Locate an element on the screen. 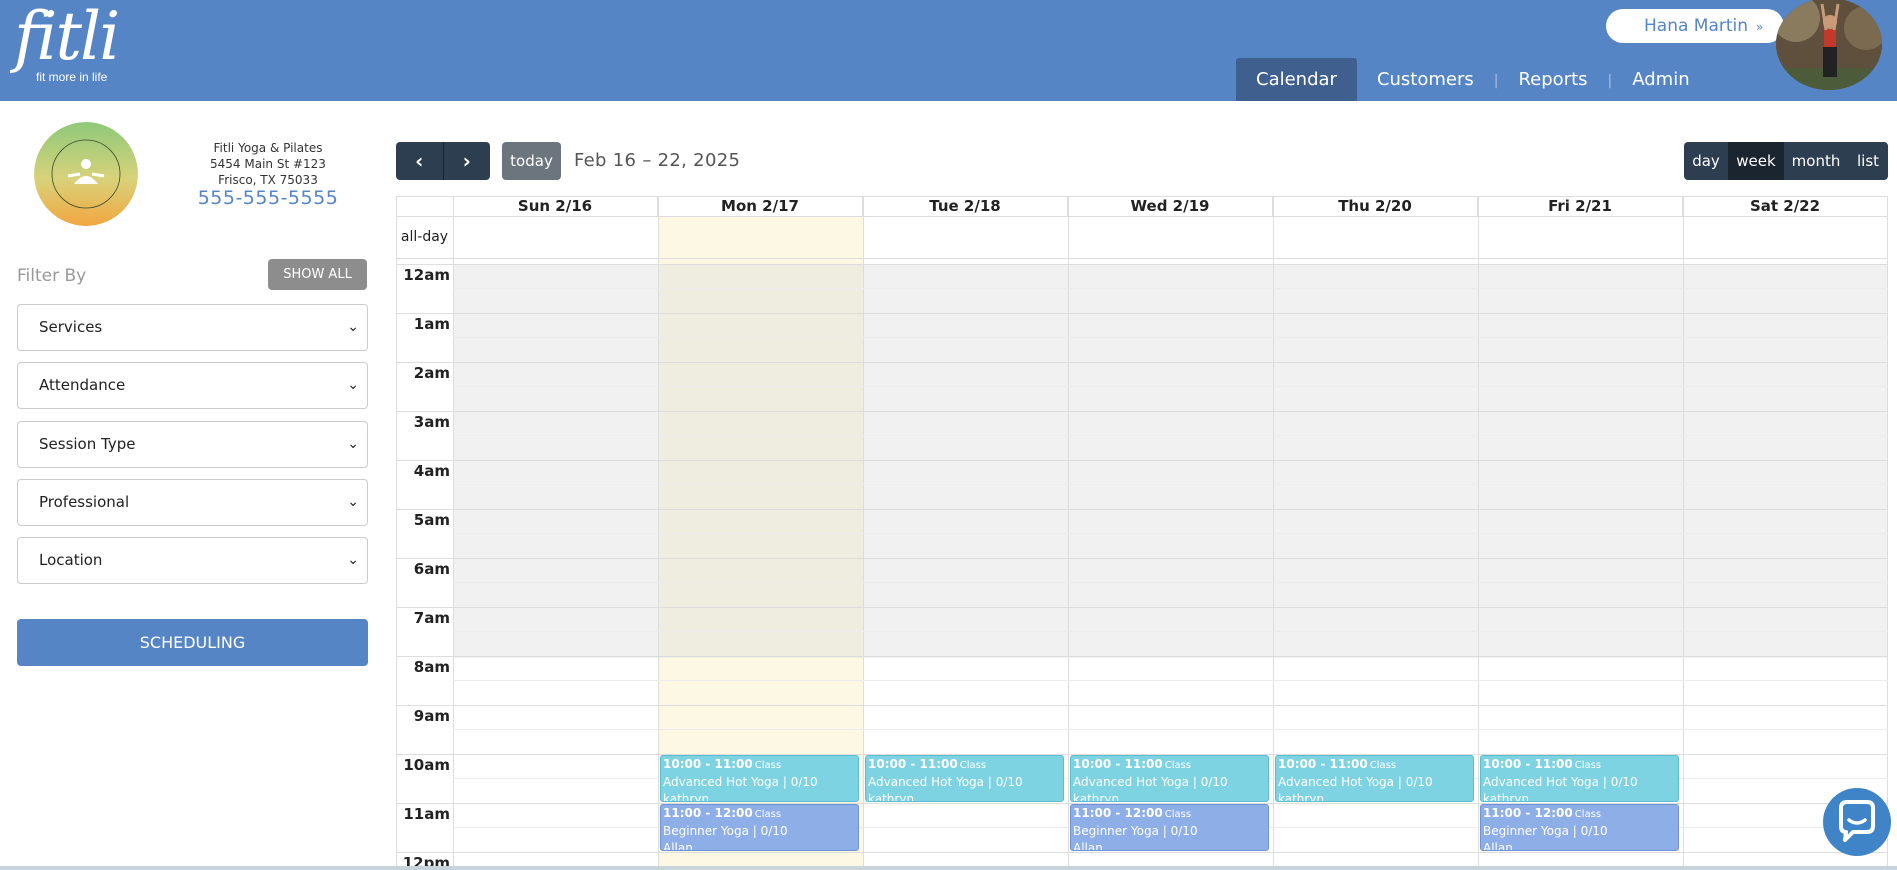  select-value: Services is located at coordinates (71, 327).